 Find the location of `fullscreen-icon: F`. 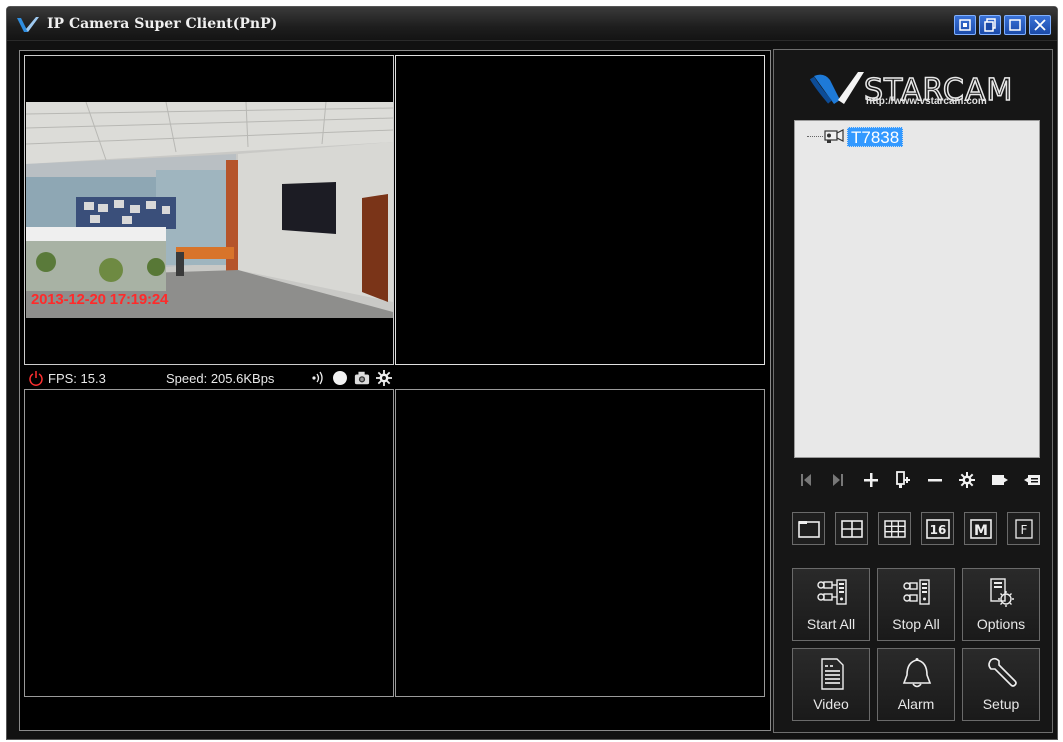

fullscreen-icon: F is located at coordinates (1023, 528).